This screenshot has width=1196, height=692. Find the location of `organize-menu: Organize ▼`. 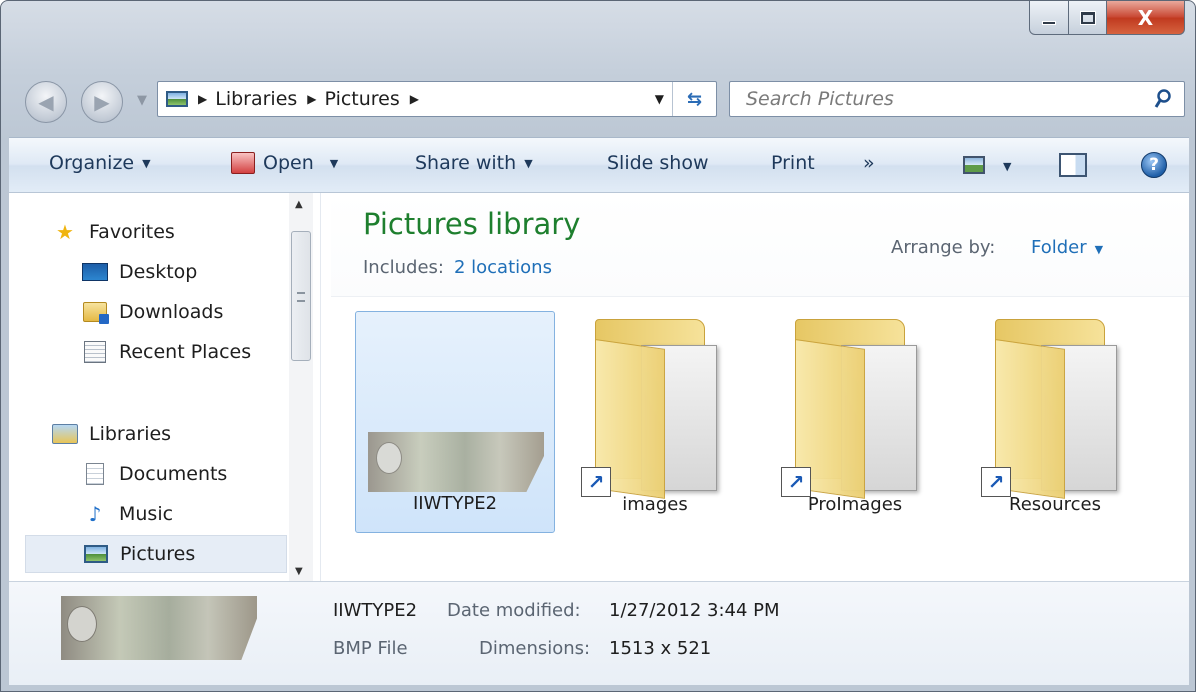

organize-menu: Organize ▼ is located at coordinates (100, 163).